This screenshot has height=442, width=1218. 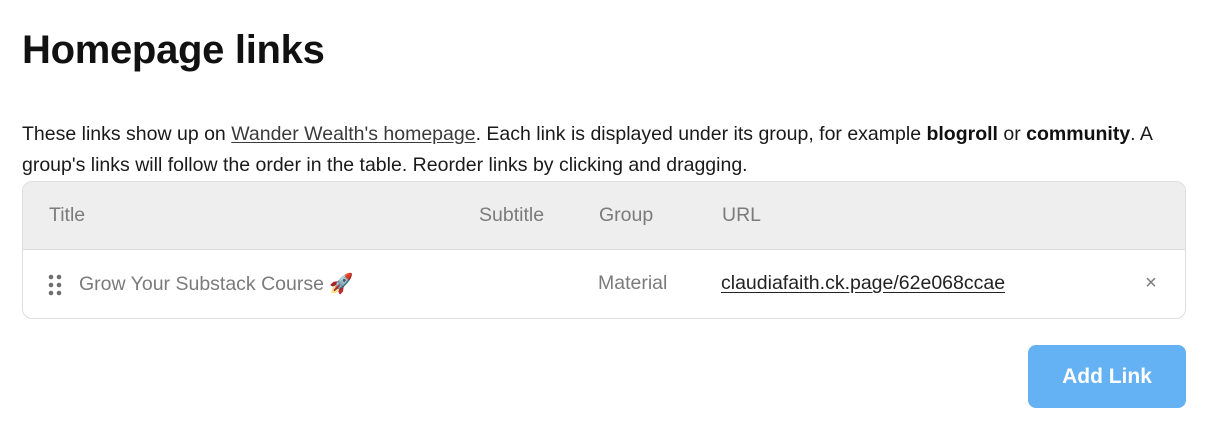 What do you see at coordinates (127, 134) in the screenshot?
I see `description-text-1: These links show up on` at bounding box center [127, 134].